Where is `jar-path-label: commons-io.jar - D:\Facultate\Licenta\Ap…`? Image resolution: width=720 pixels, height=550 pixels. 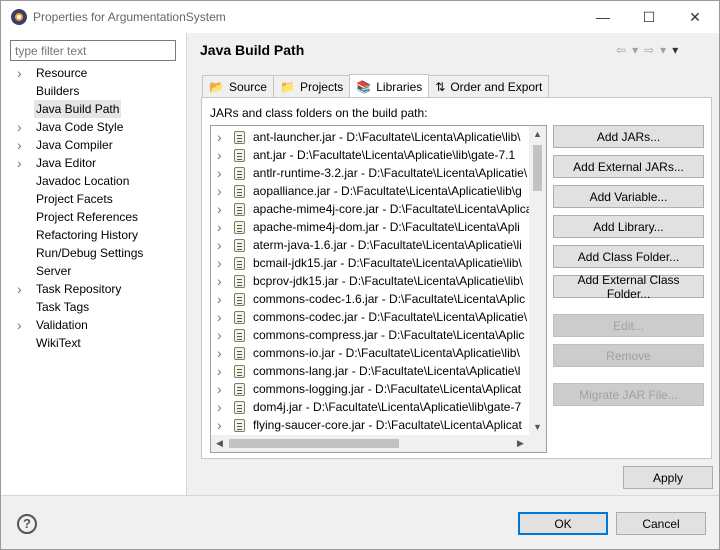
jar-path-label: commons-io.jar - D:\Facultate\Licenta\Ap… is located at coordinates (386, 353).